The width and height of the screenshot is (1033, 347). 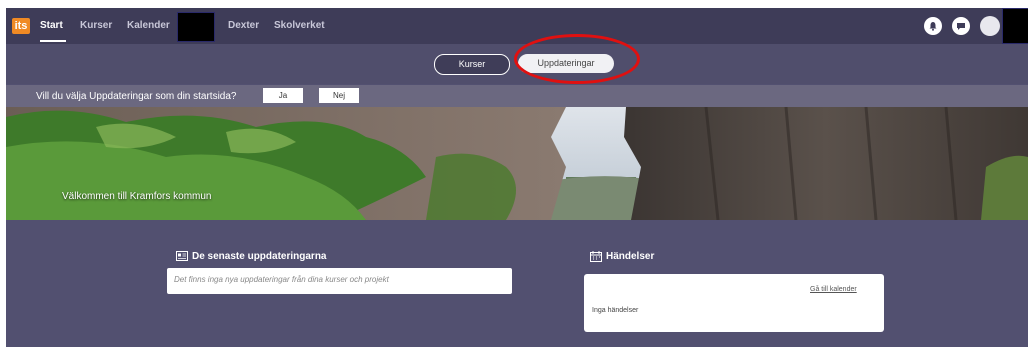 What do you see at coordinates (833, 289) in the screenshot?
I see `go-to-calendar-link: Gå till kalender` at bounding box center [833, 289].